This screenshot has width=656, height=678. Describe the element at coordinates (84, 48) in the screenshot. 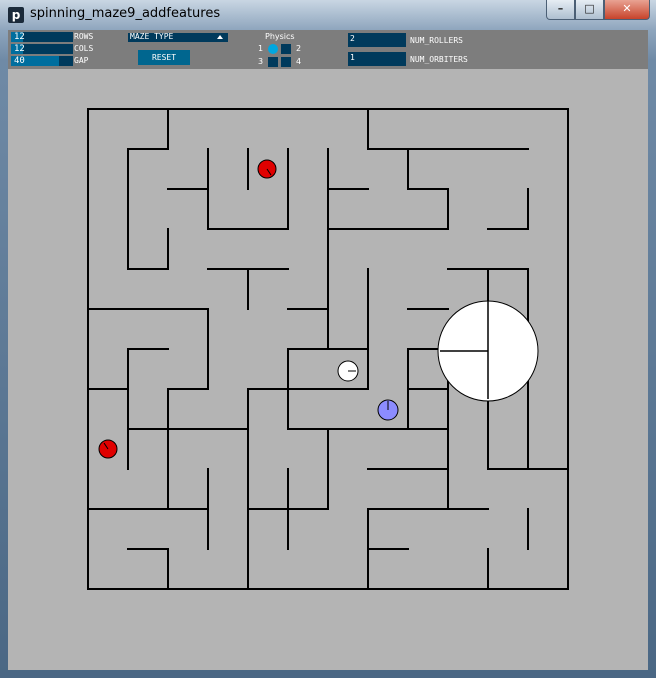

I see `cols-label: COLS` at that location.